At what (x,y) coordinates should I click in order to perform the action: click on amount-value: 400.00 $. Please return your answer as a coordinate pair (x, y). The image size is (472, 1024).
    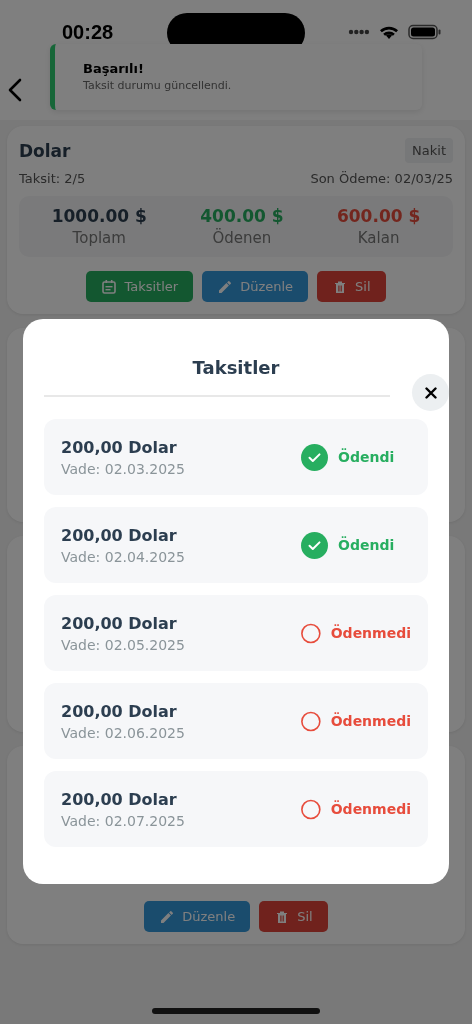
    Looking at the image, I should click on (242, 216).